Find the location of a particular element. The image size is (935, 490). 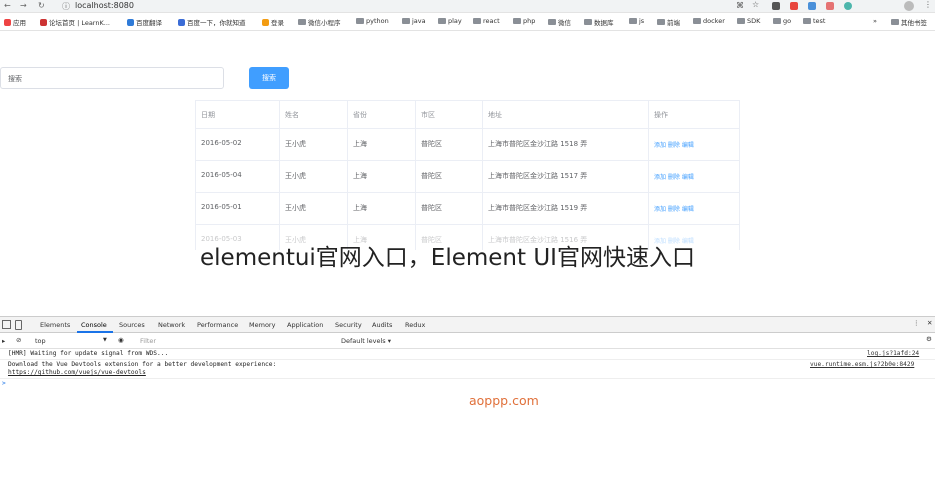

column-header: 省份 is located at coordinates (357, 115).